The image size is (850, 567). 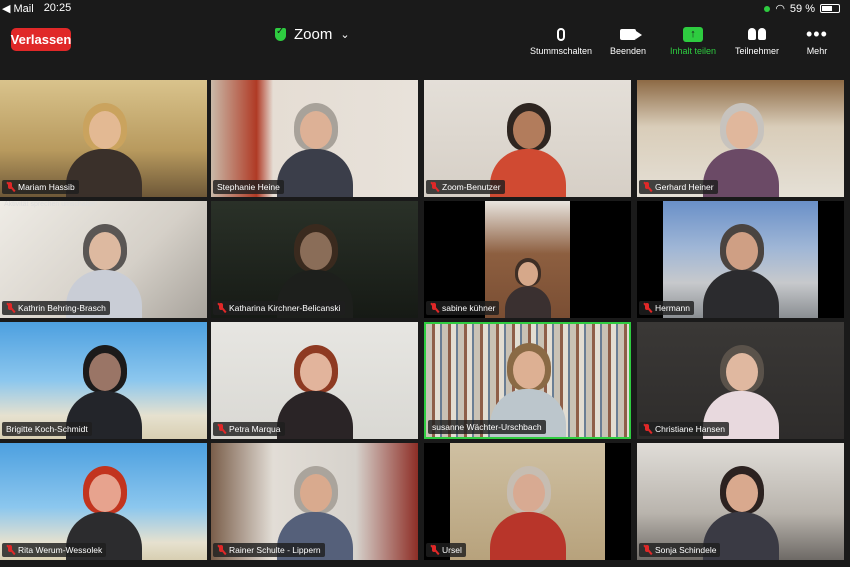 I want to click on share-arrow-icon: ↑, so click(x=693, y=34).